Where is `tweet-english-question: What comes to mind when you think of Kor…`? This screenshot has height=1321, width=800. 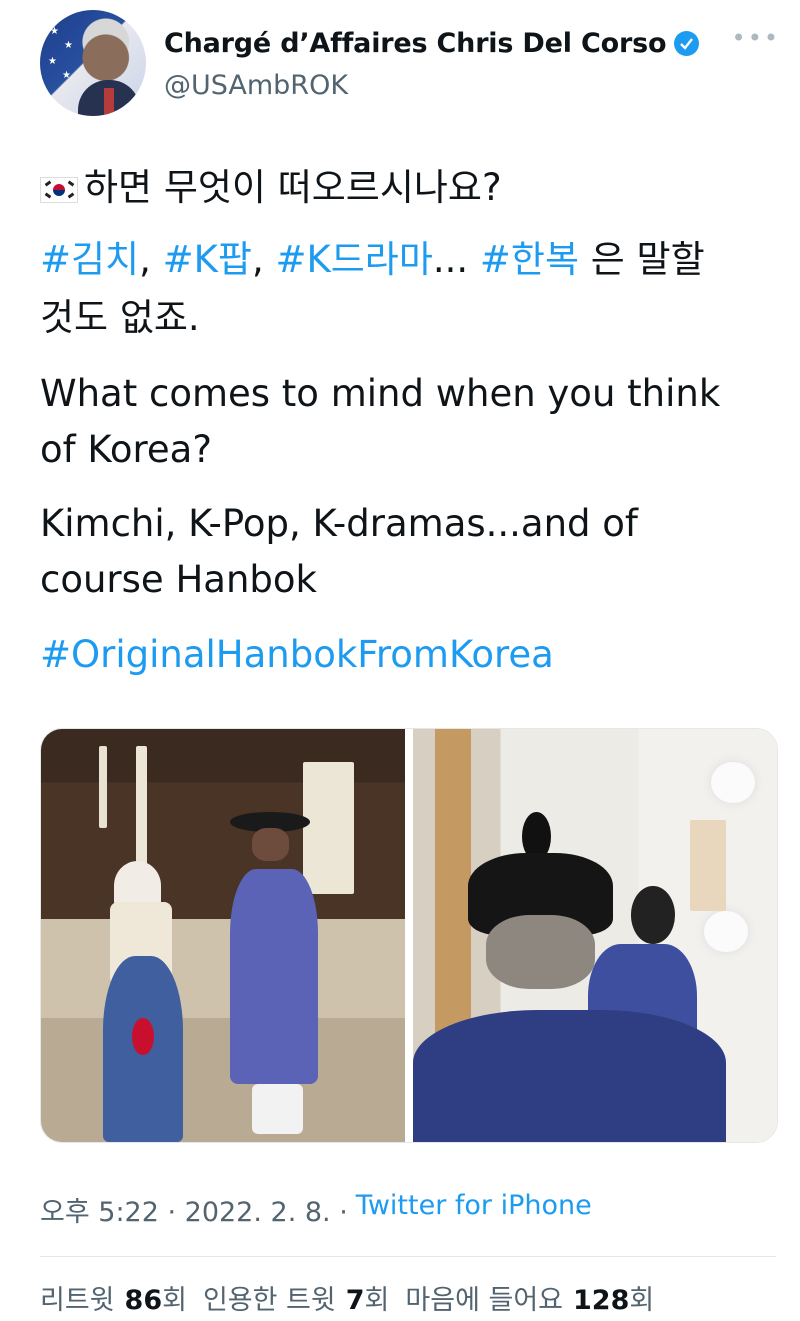
tweet-english-question: What comes to mind when you think of Kor… is located at coordinates (380, 421).